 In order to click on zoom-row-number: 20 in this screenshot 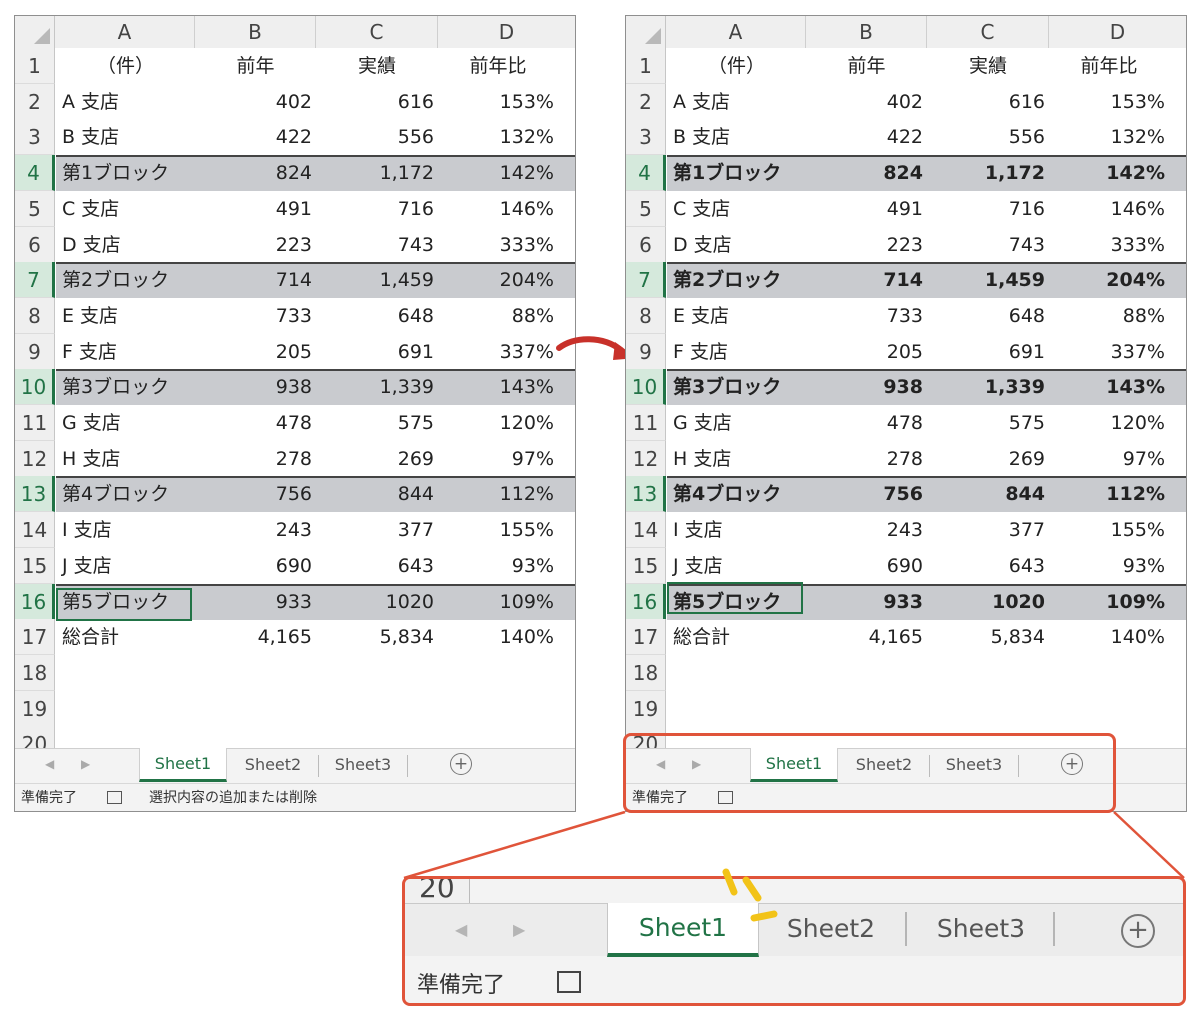, I will do `click(437, 890)`.